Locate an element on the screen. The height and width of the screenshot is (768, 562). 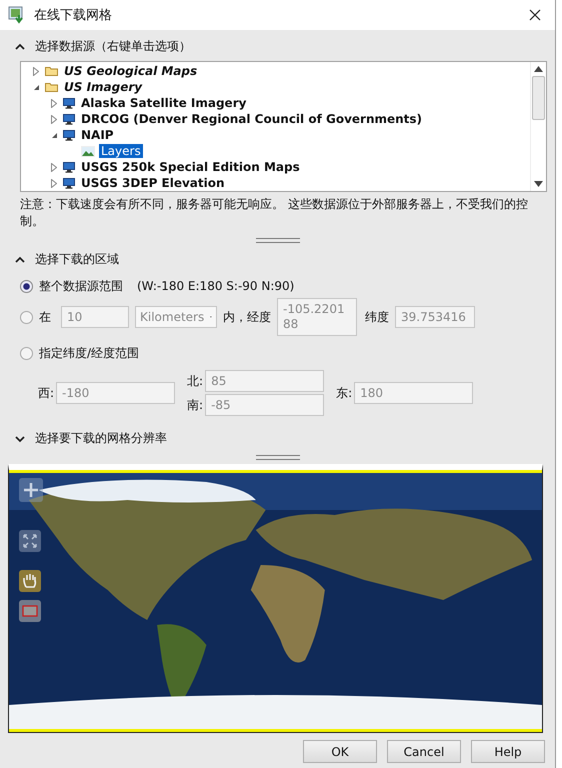
scroll-thumb is located at coordinates (538, 98).